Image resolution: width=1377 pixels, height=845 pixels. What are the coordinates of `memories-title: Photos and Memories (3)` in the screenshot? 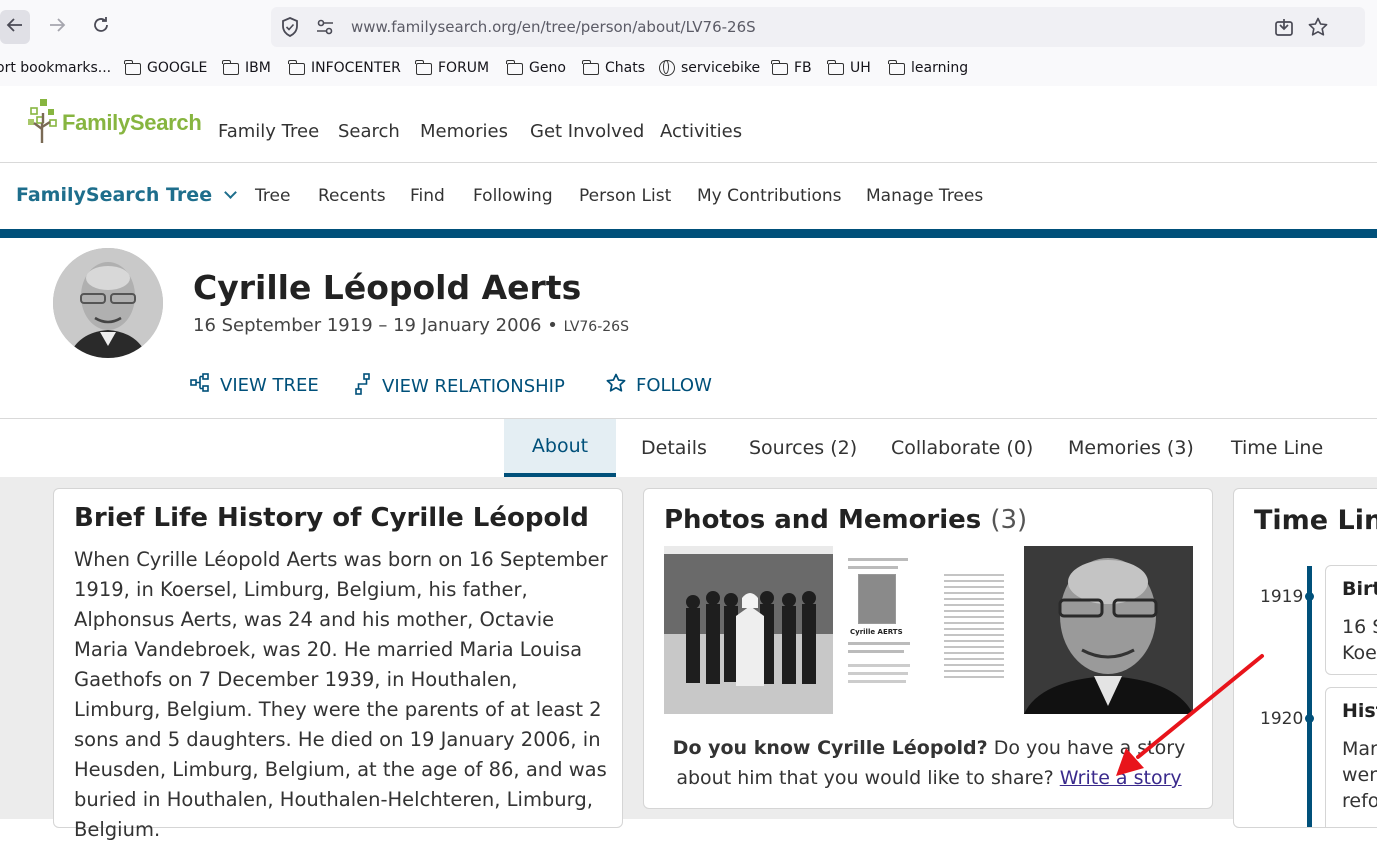 It's located at (845, 520).